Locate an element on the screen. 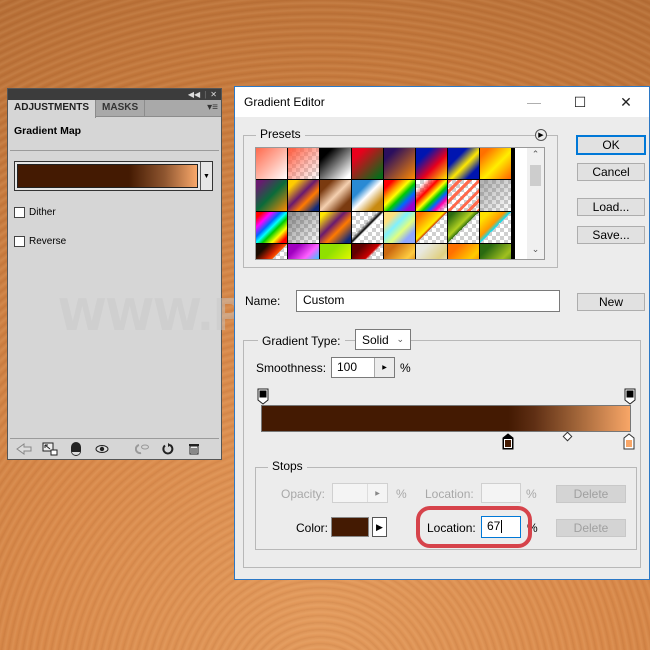 Image resolution: width=650 pixels, height=650 pixels. chevron-down-icon: ⌄ is located at coordinates (400, 339).